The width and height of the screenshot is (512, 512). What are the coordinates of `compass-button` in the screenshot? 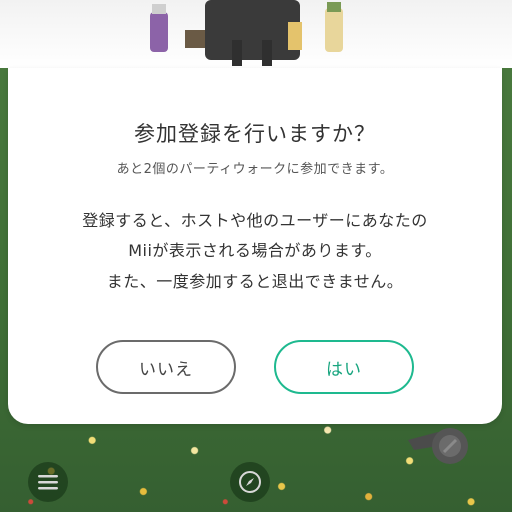 It's located at (250, 482).